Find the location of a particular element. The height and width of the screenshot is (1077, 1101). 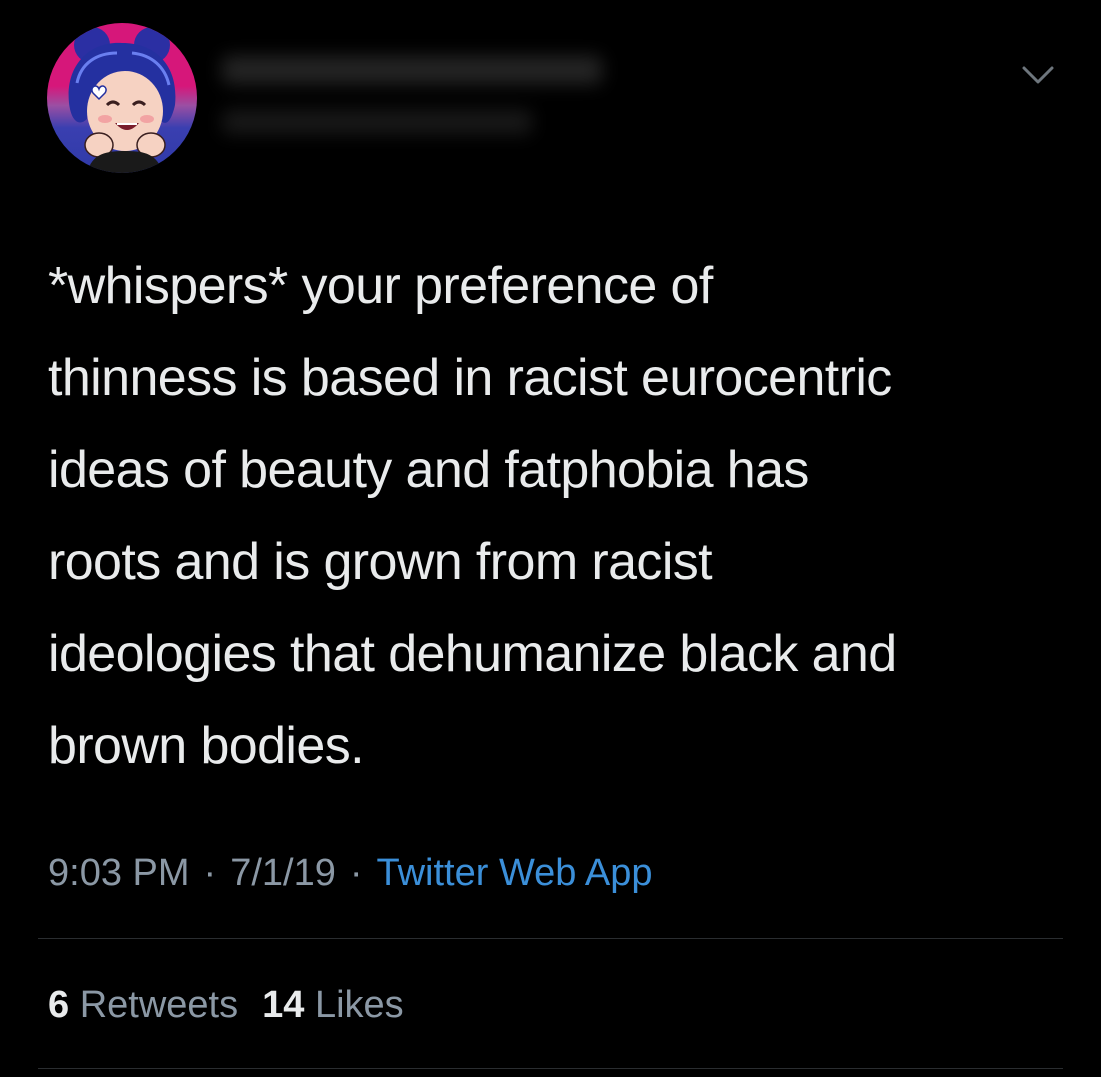

avatar-illustration is located at coordinates (122, 98).